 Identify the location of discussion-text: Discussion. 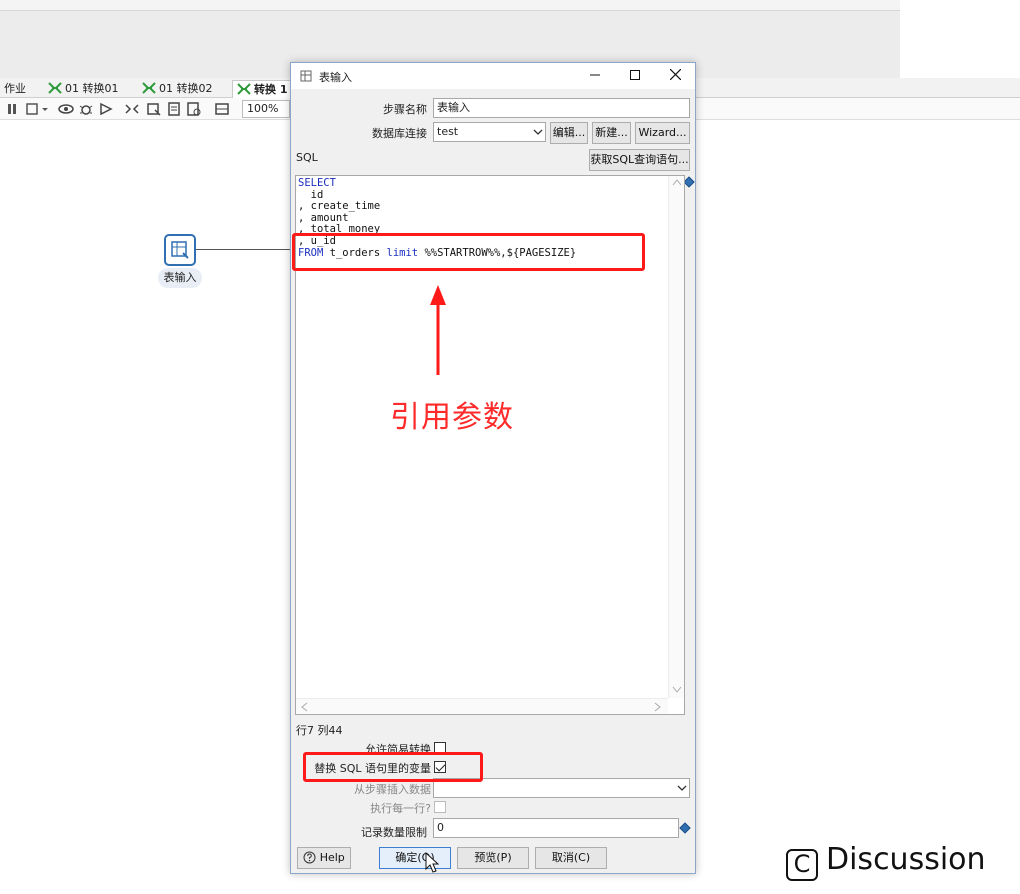
(906, 859).